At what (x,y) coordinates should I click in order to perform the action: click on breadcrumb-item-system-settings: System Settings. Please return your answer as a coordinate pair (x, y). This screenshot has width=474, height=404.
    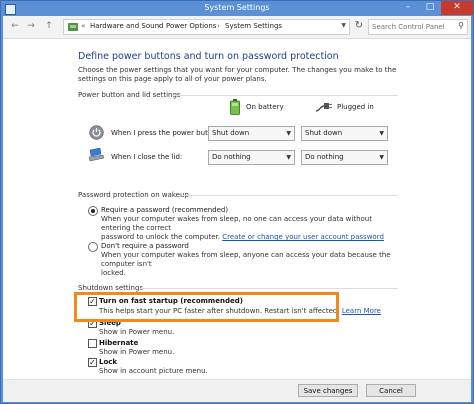
    Looking at the image, I should click on (253, 26).